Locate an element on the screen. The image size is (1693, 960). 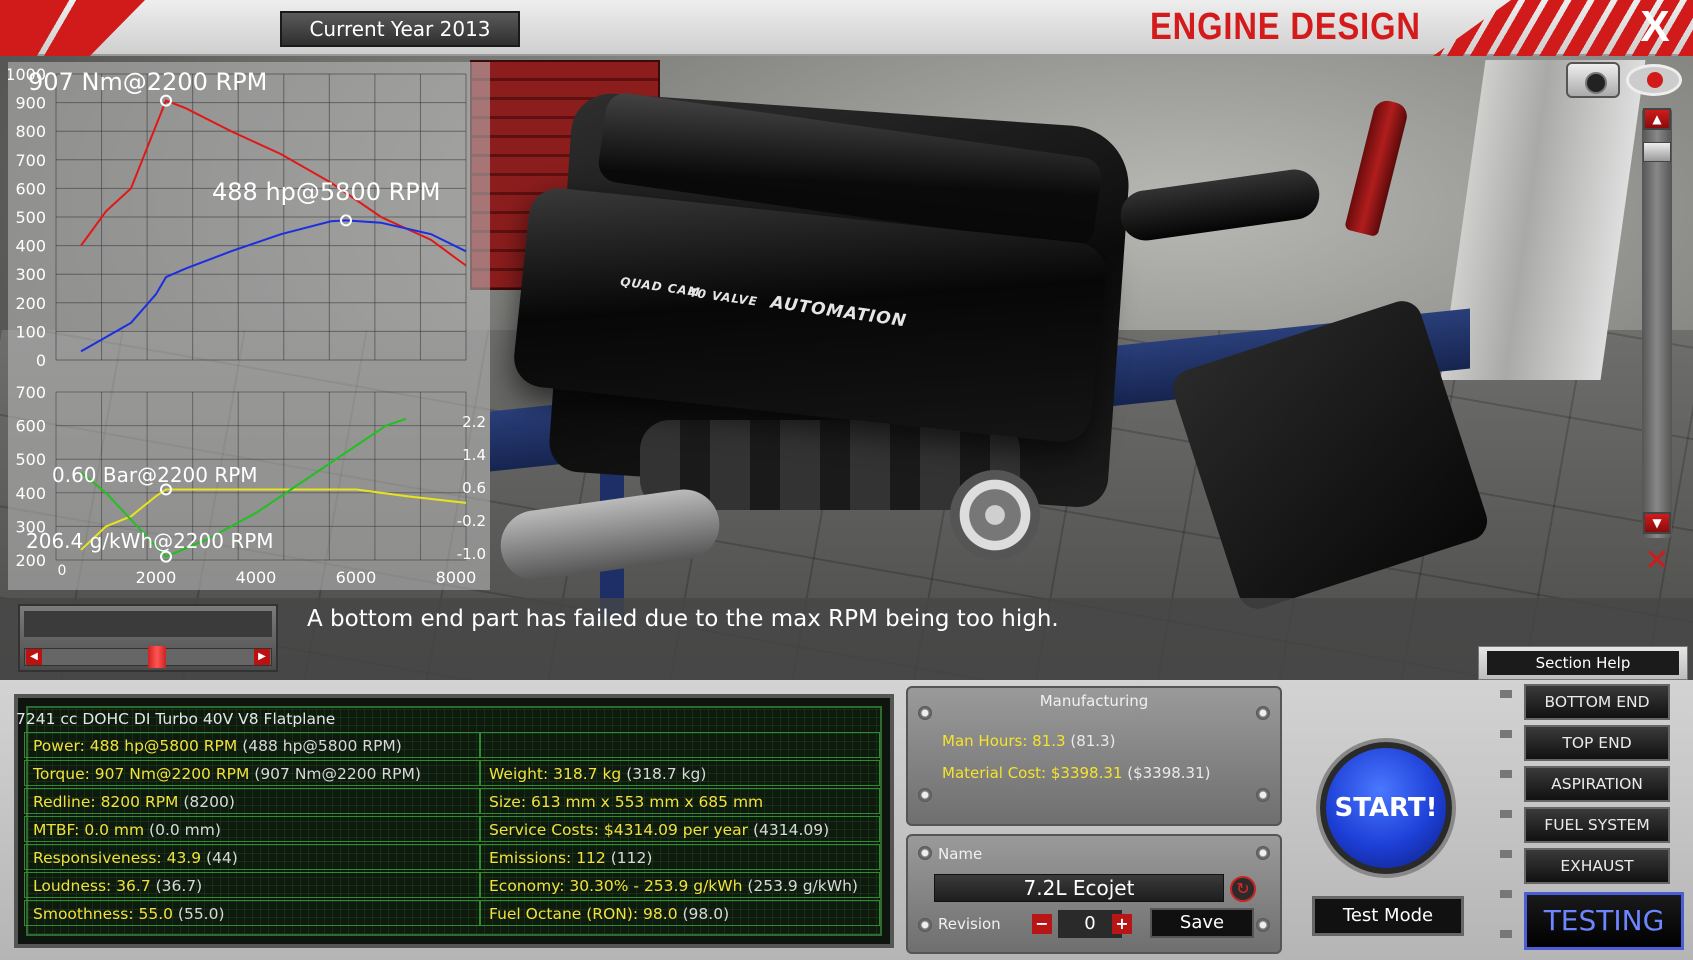
stat-value: Loudness: 36.7 is located at coordinates (92, 886).